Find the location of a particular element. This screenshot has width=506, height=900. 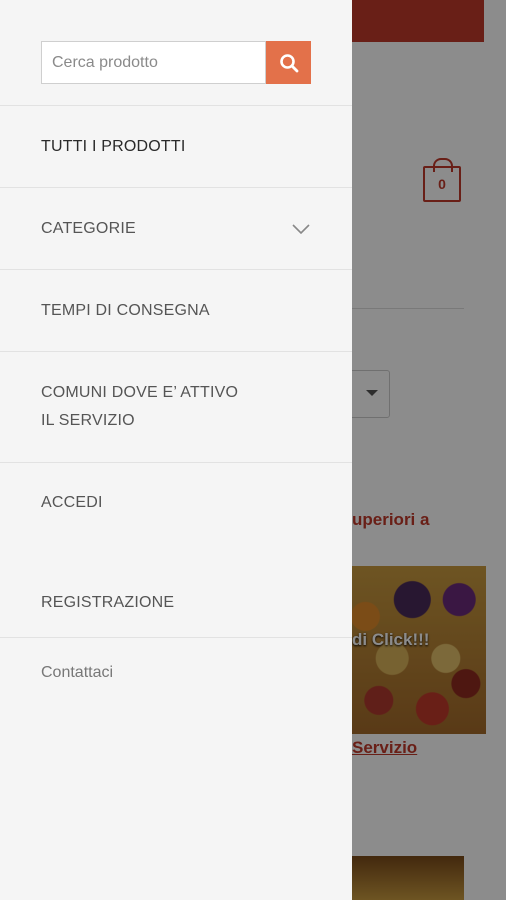

menu-item-label: TEMPI DI CONSEGNA is located at coordinates (125, 310).